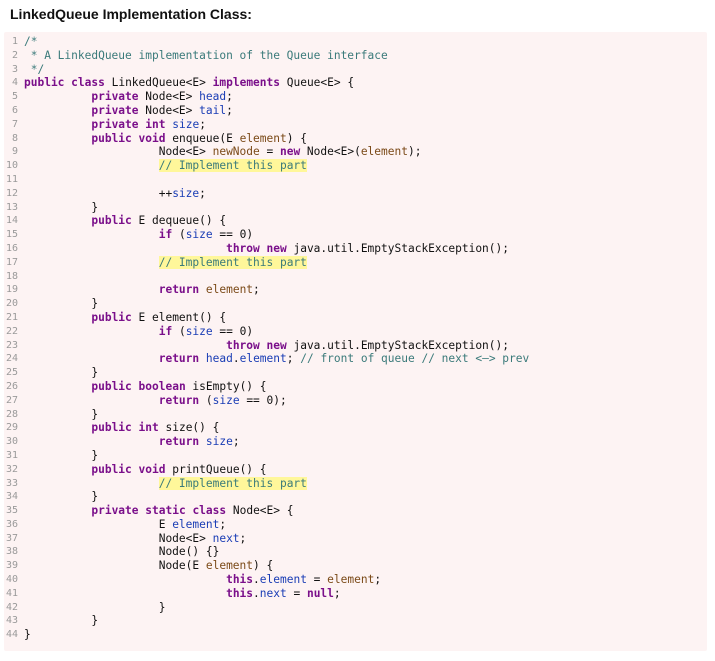 The image size is (715, 661). What do you see at coordinates (355, 221) in the screenshot?
I see `code-line: 14 public E dequeue() {` at bounding box center [355, 221].